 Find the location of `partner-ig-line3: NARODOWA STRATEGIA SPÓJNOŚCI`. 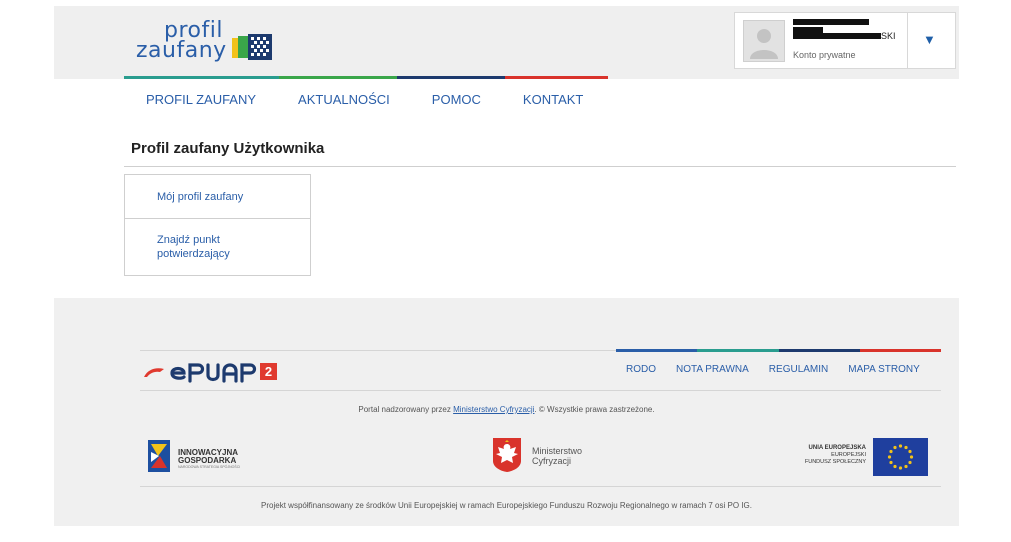

partner-ig-line3: NARODOWA STRATEGIA SPÓJNOŚCI is located at coordinates (209, 467).